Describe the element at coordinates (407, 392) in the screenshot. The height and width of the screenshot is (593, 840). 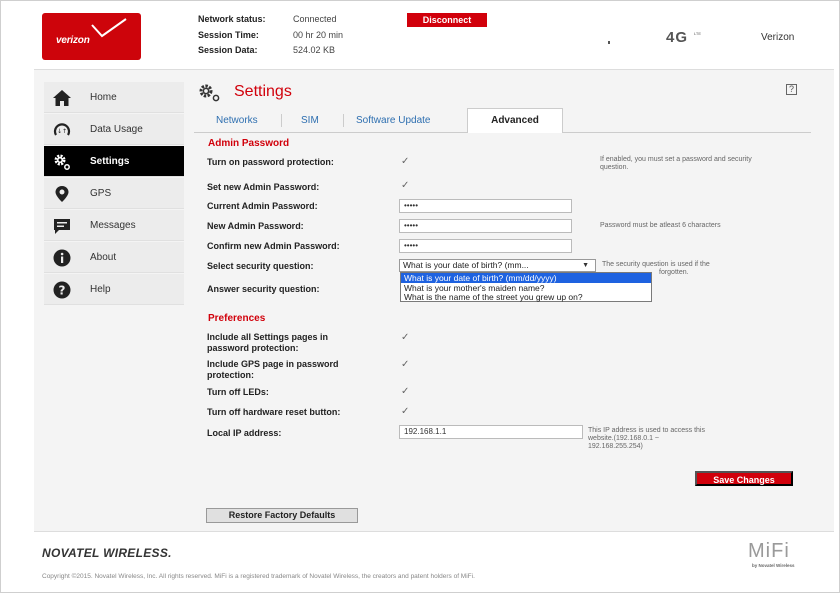
I see `turn-off-leds-checkbox: ✓` at that location.